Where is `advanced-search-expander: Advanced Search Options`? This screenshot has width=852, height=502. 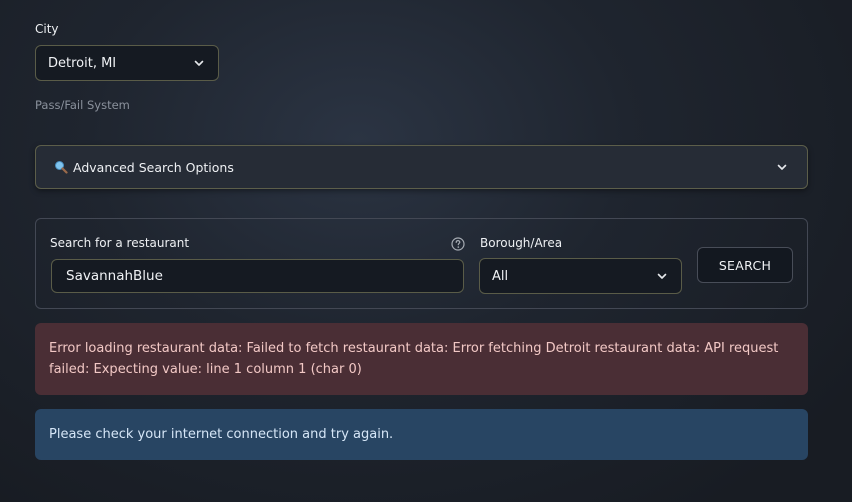
advanced-search-expander: Advanced Search Options is located at coordinates (421, 167).